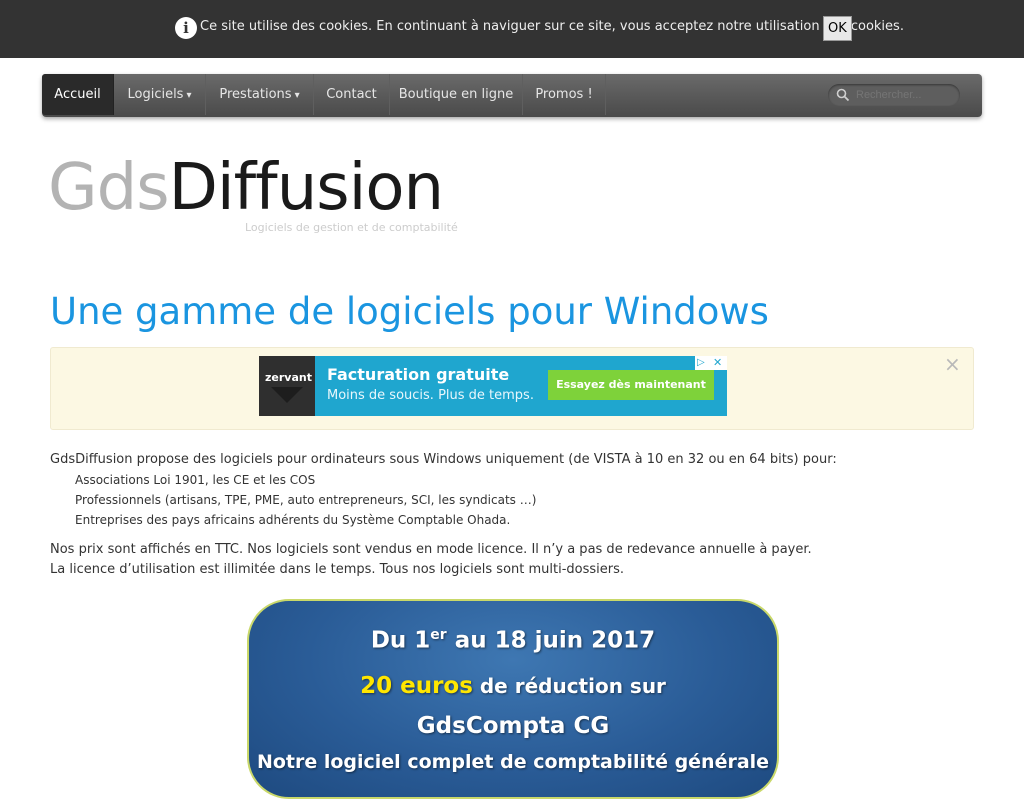 The width and height of the screenshot is (1024, 799). What do you see at coordinates (109, 188) in the screenshot?
I see `logo-light-text: Gds` at bounding box center [109, 188].